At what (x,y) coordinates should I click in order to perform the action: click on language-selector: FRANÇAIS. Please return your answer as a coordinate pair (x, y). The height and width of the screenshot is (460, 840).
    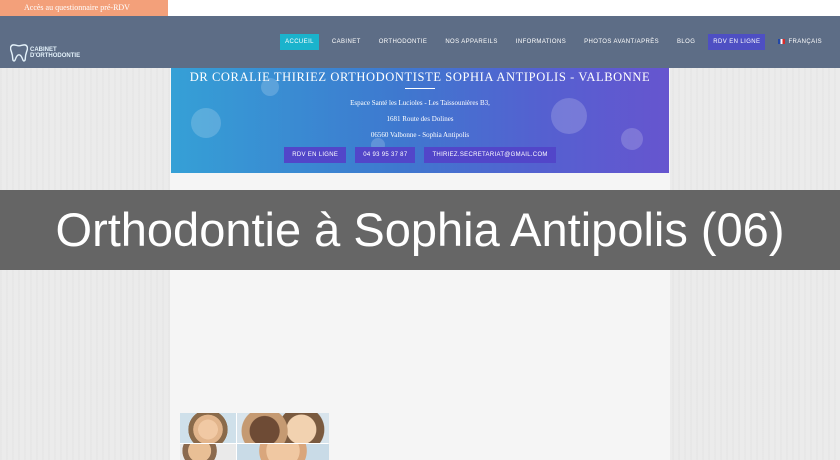
    Looking at the image, I should click on (800, 42).